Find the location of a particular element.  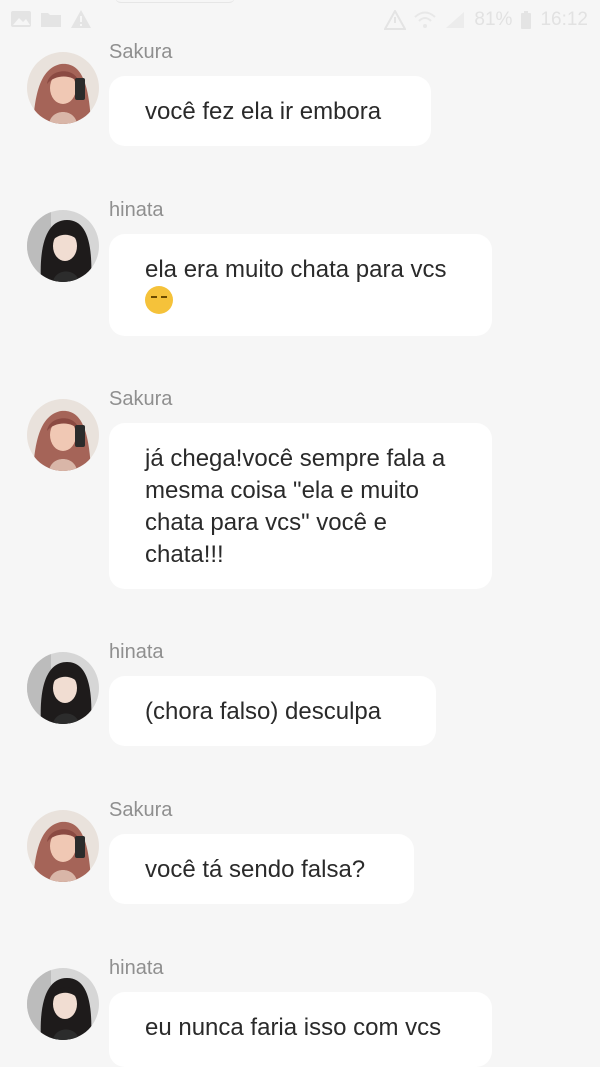

message-bubble: eu nunca faria isso com vcs is located at coordinates (300, 1029).